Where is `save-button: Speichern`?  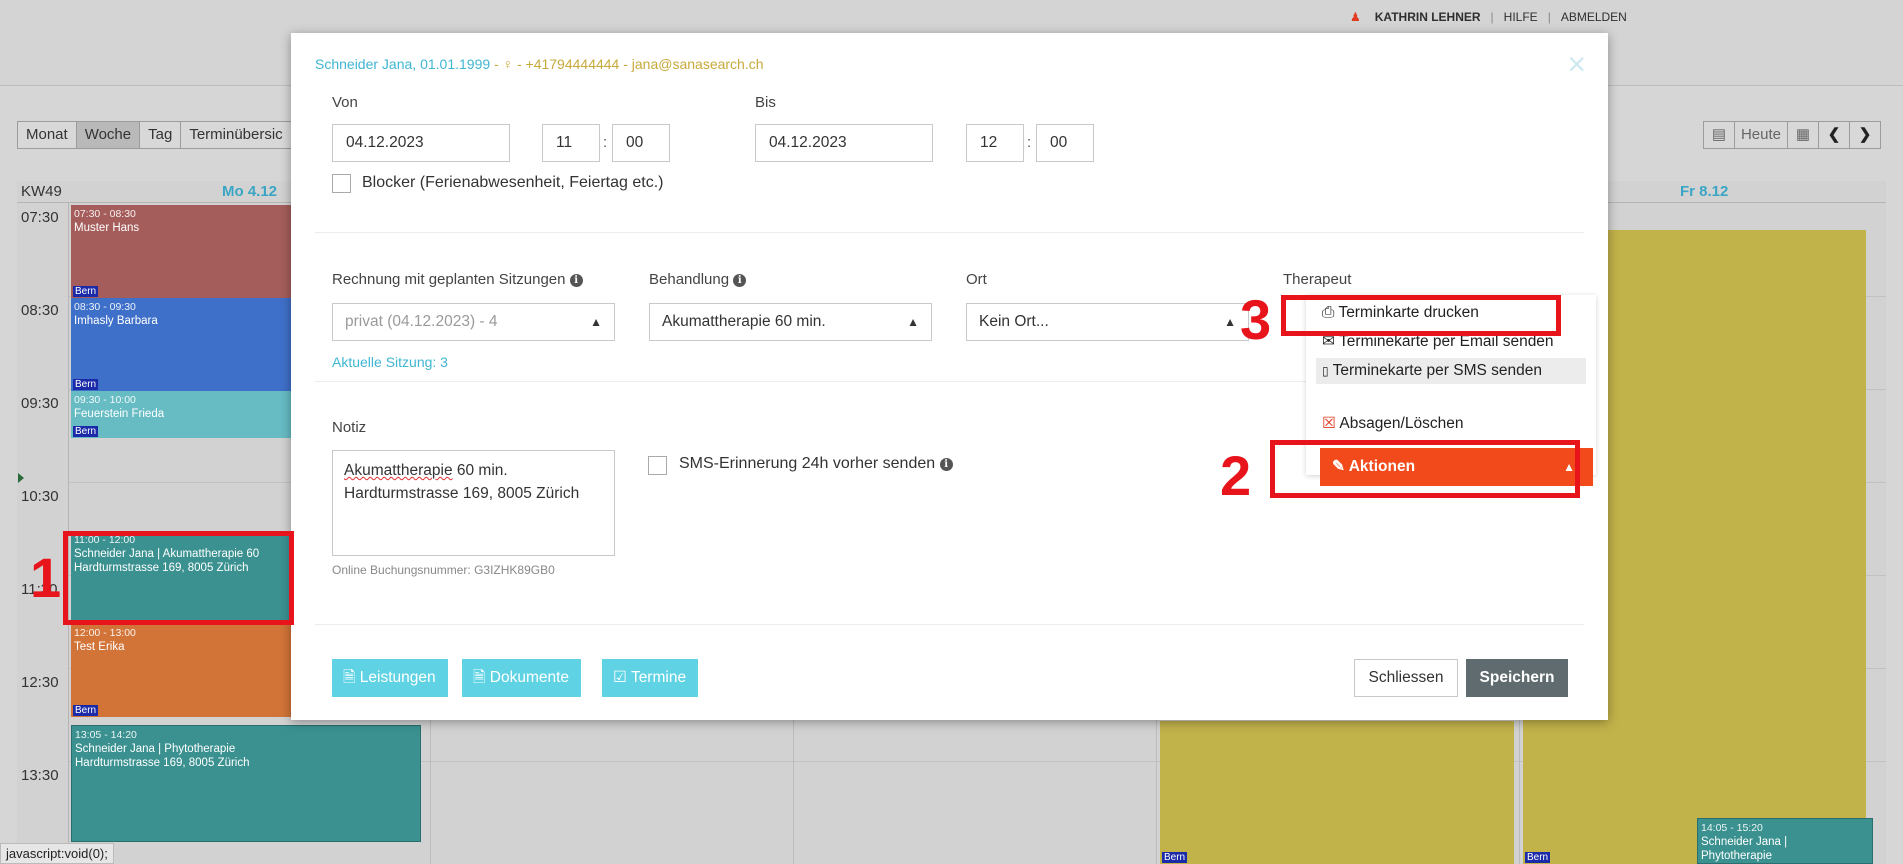 save-button: Speichern is located at coordinates (1517, 678).